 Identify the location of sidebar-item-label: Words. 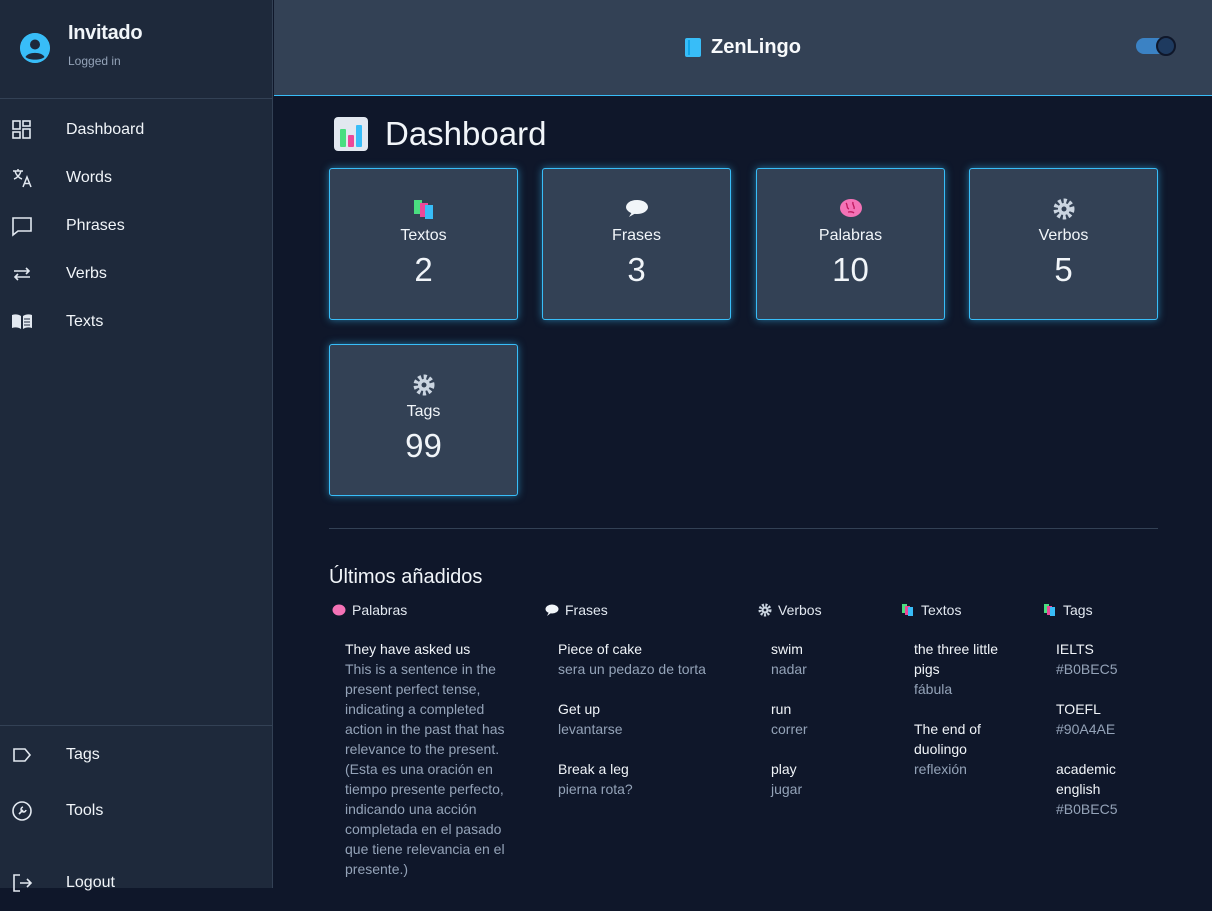
(89, 177).